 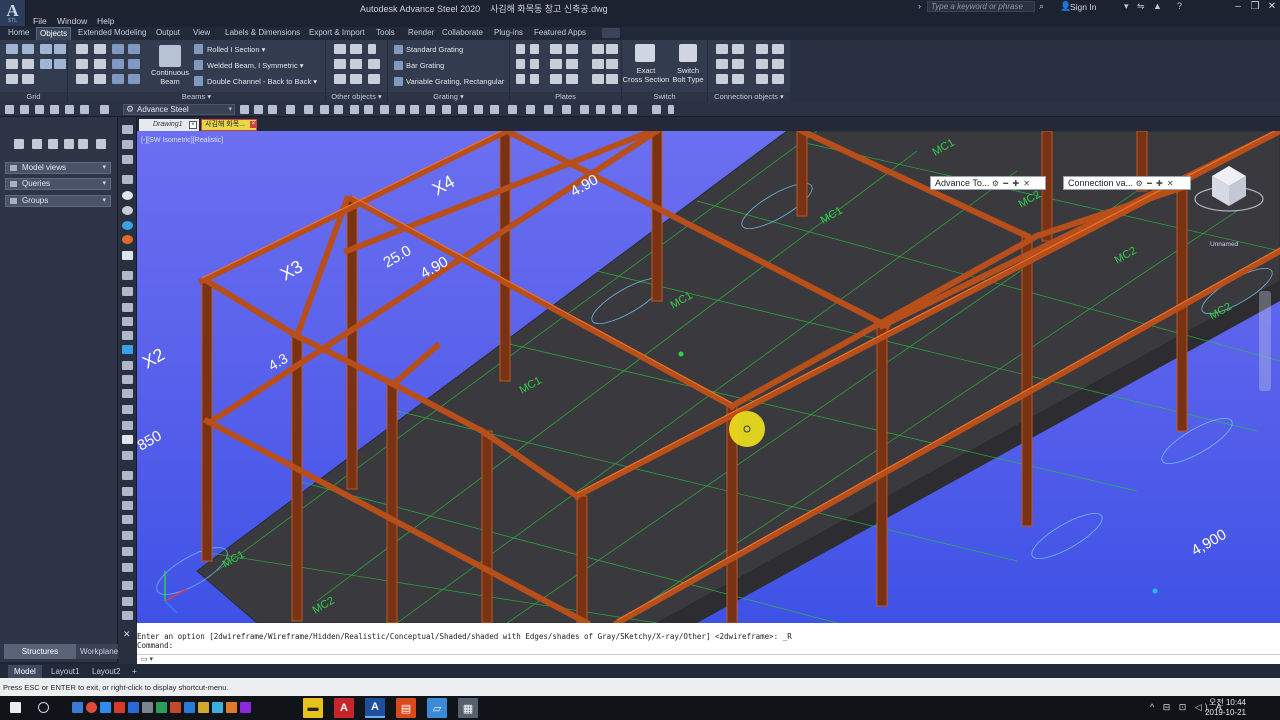 I want to click on variable-grating-item: Variable Grating, Rectangular, so click(x=455, y=81).